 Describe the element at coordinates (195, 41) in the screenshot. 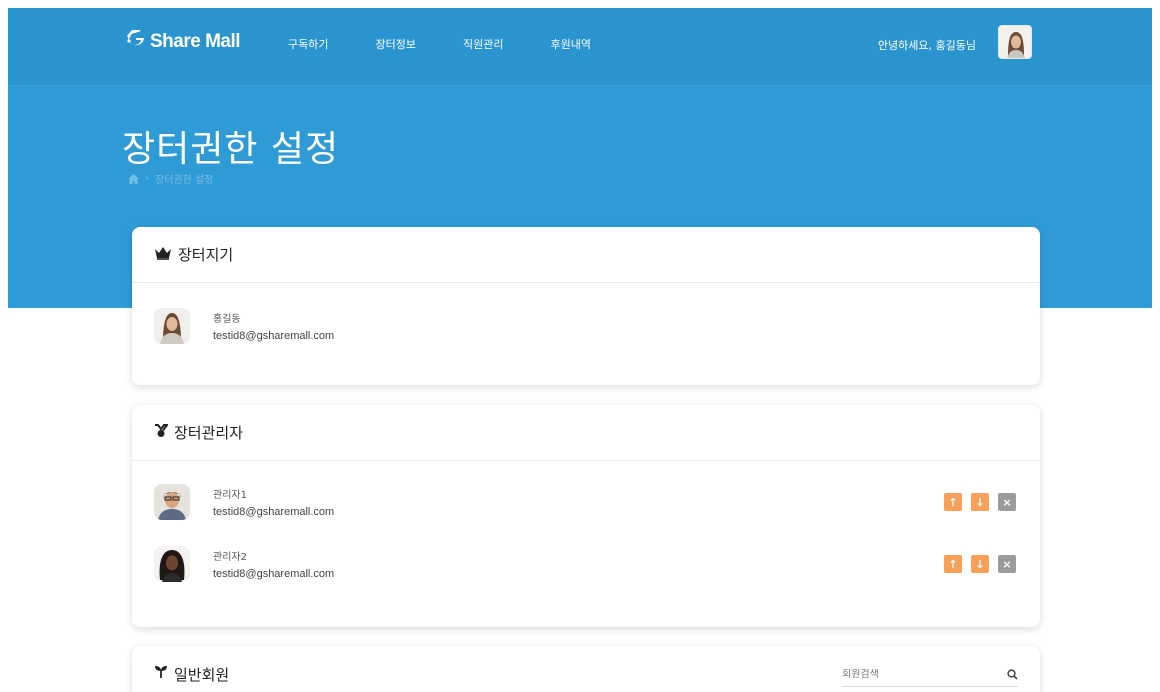

I see `logo-text: Share Mall` at that location.